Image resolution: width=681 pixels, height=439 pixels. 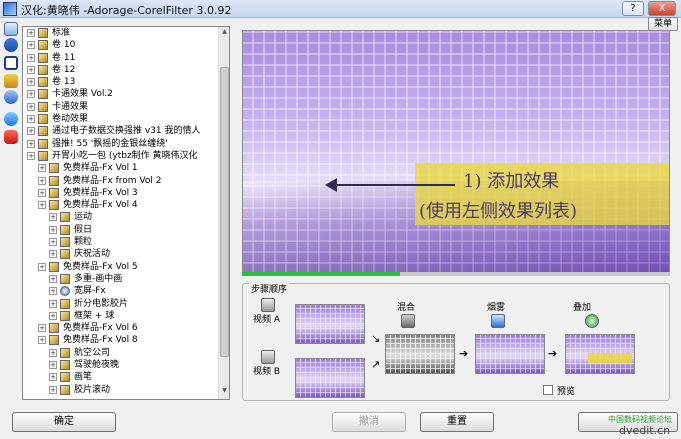 I want to click on tree-item-label: 免费样品-Fx Vol 3, so click(x=100, y=192).